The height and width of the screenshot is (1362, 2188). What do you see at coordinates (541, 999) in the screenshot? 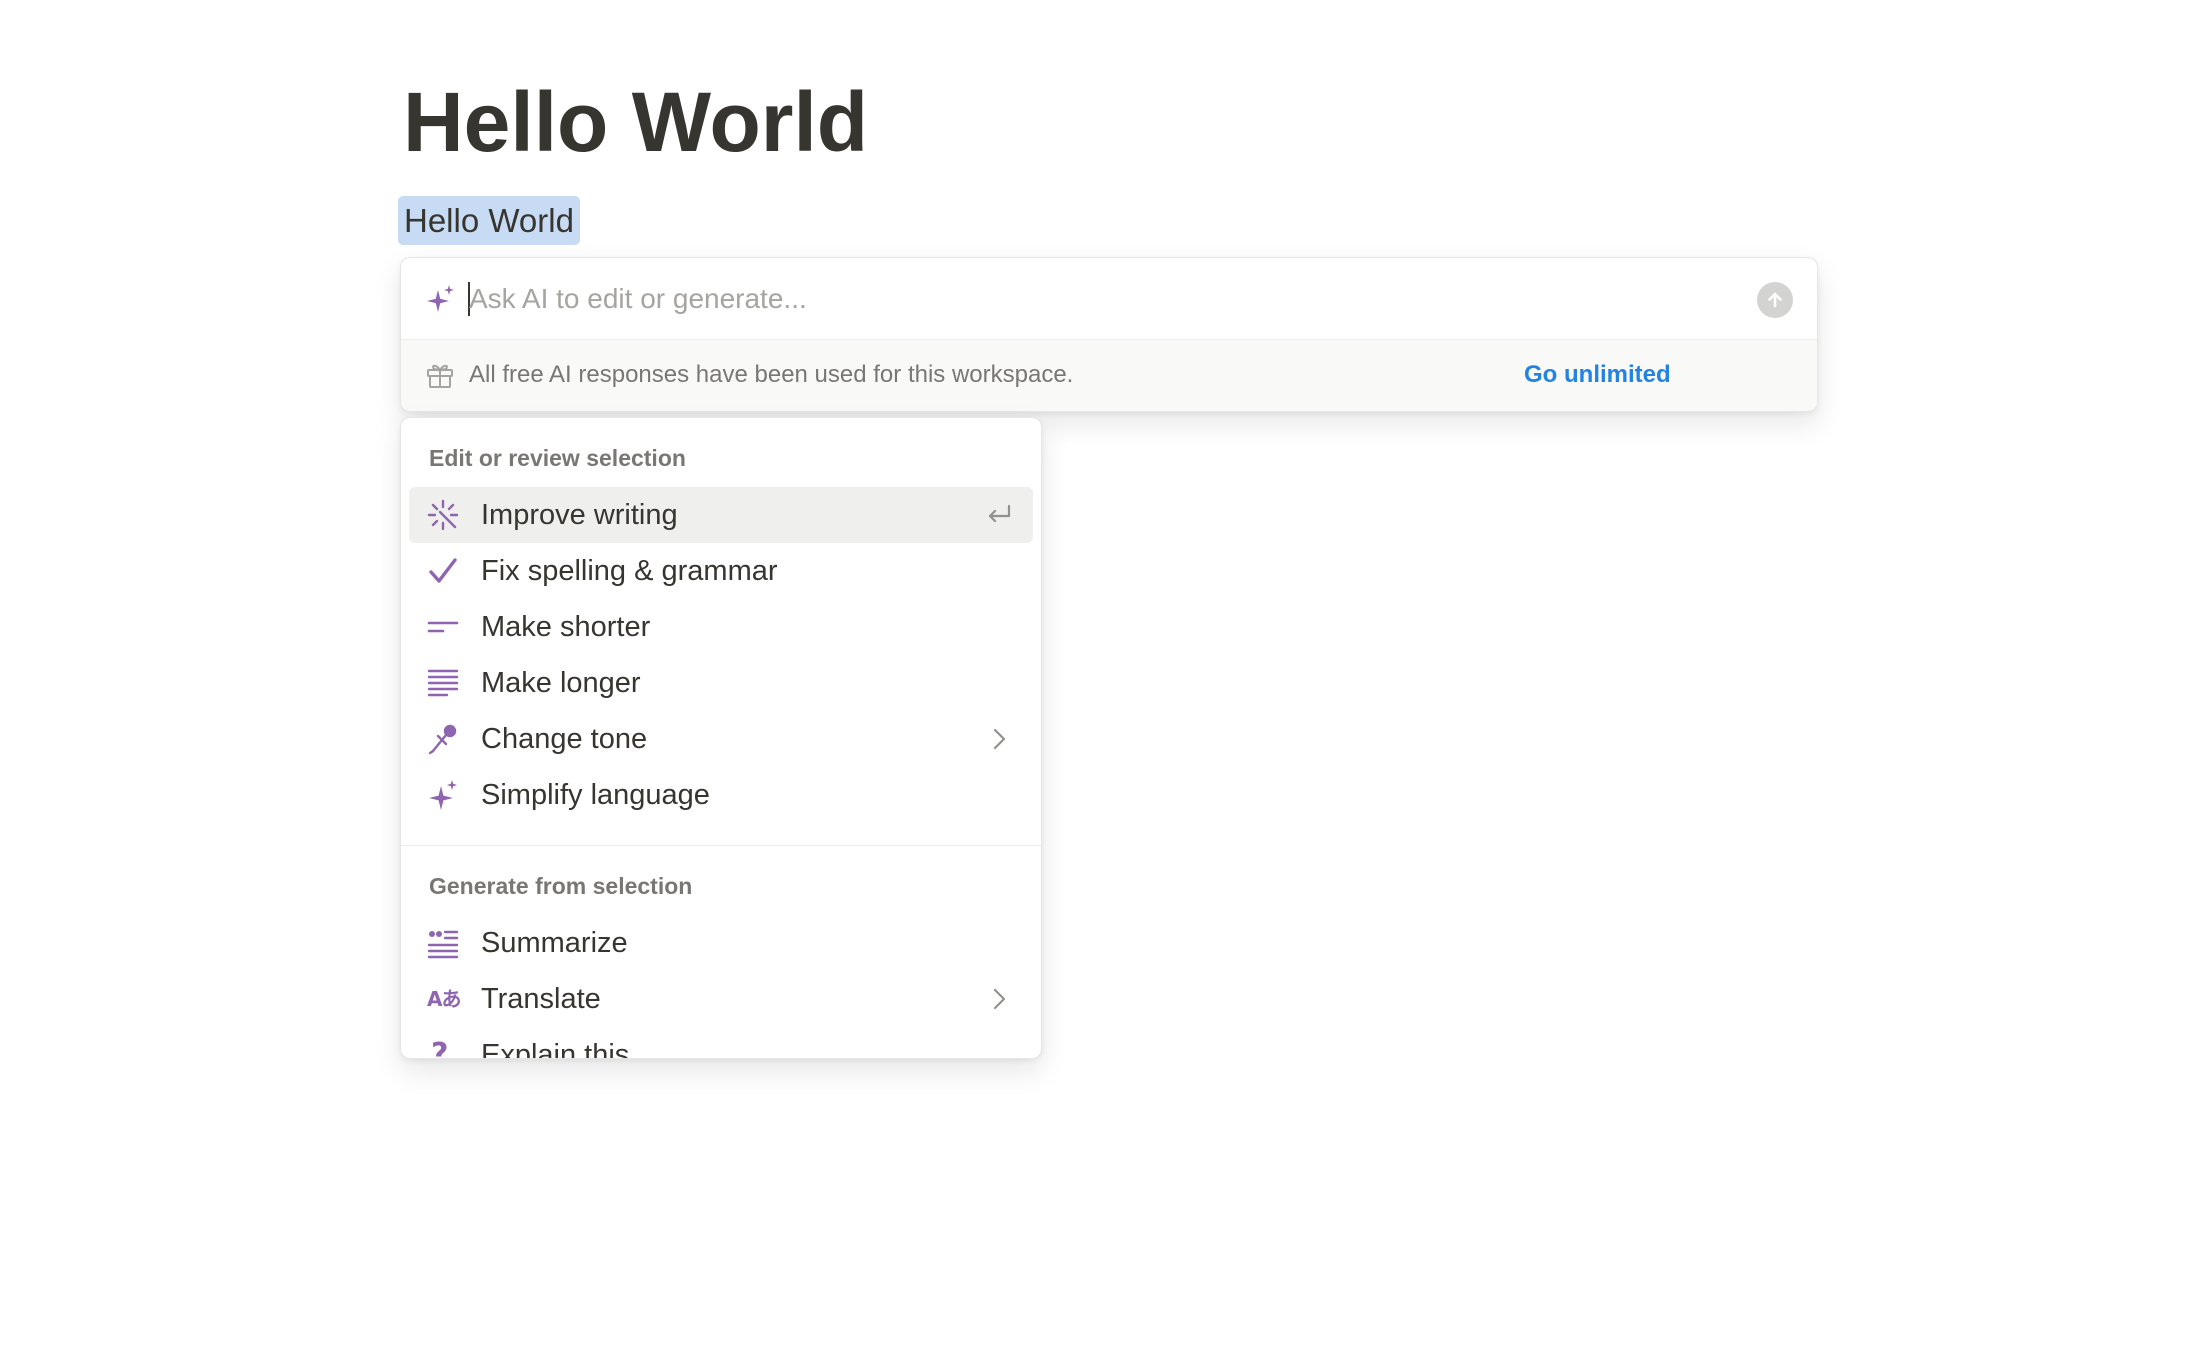
I see `menu-item-label: Translate` at bounding box center [541, 999].